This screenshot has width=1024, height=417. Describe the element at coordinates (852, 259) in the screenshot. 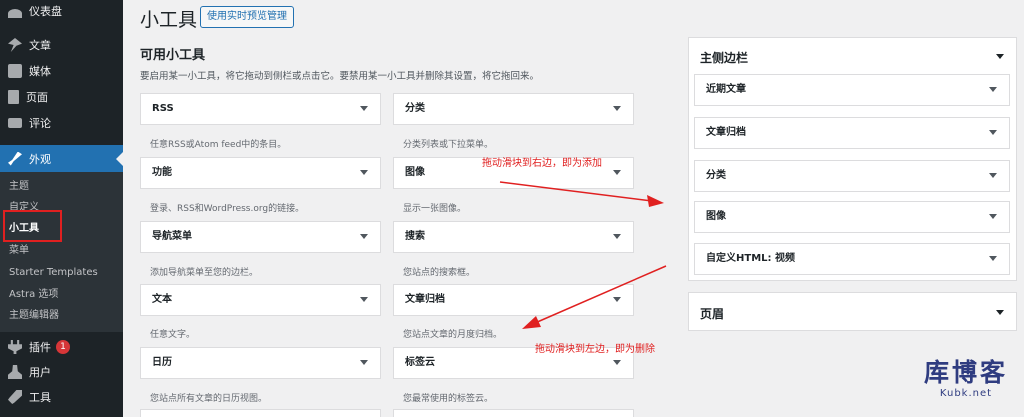

I see `sidebar-widget-custom-html: 自定义HTML: 视频` at that location.